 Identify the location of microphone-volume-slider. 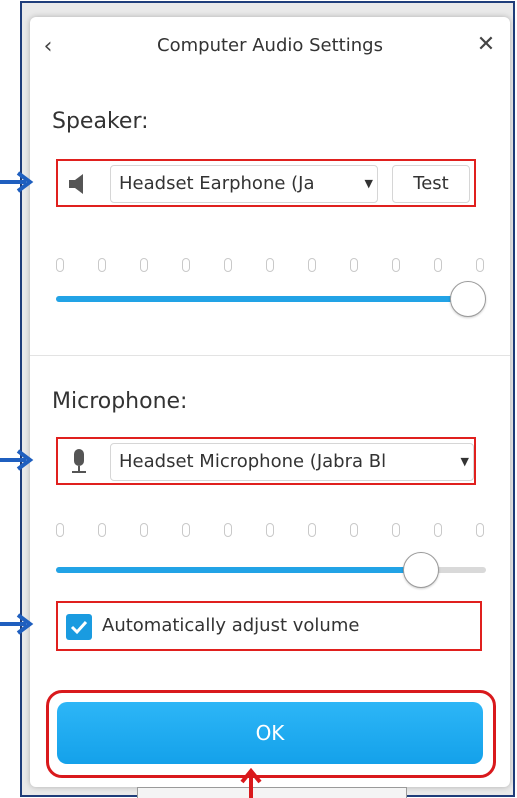
(271, 570).